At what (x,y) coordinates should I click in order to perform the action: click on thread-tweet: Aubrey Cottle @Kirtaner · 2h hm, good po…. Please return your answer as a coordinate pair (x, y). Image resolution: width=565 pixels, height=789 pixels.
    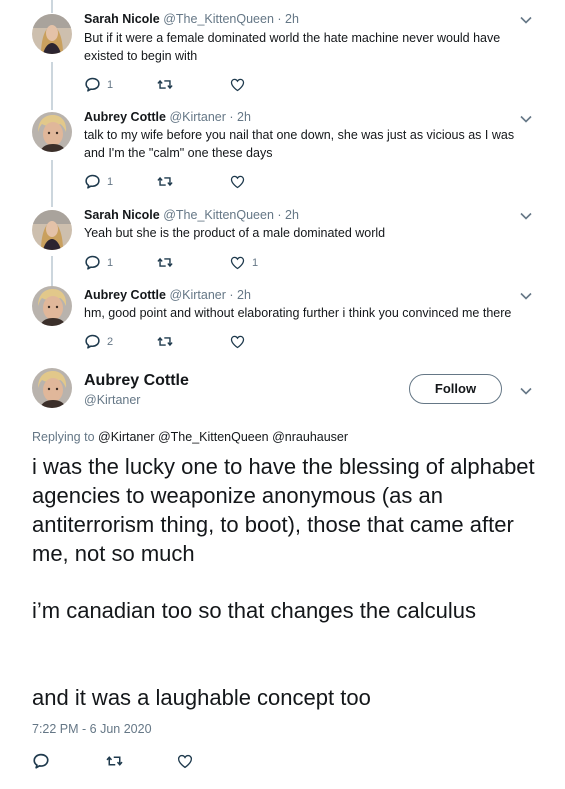
    Looking at the image, I should click on (282, 318).